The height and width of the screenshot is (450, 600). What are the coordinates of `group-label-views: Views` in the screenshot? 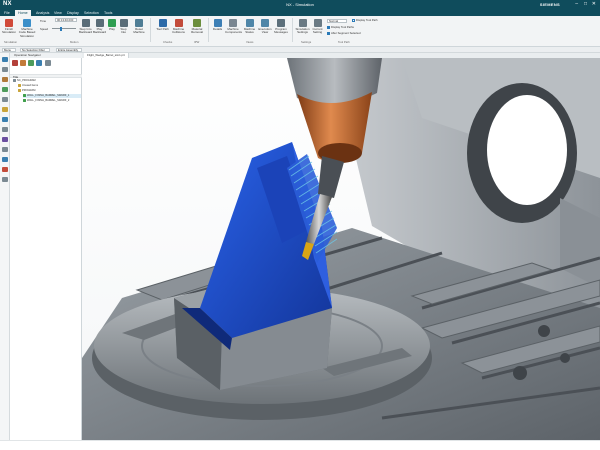 It's located at (250, 42).